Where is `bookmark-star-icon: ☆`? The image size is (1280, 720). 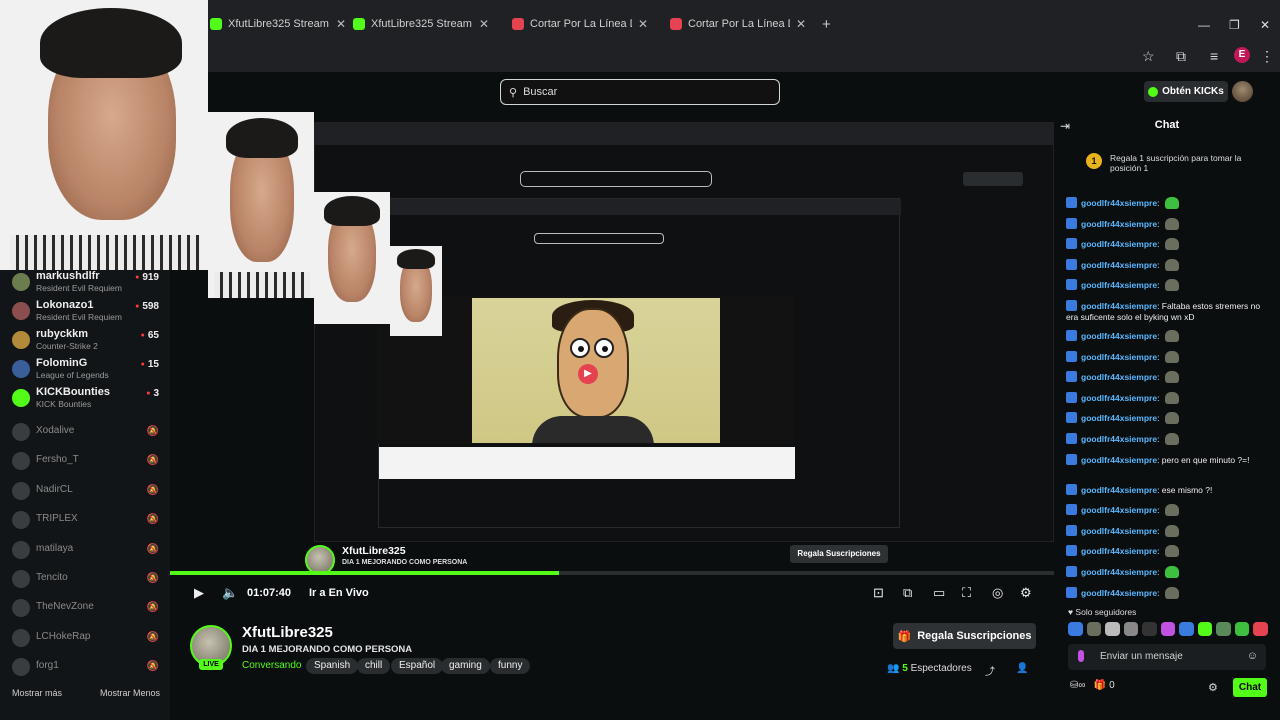 bookmark-star-icon: ☆ is located at coordinates (1148, 56).